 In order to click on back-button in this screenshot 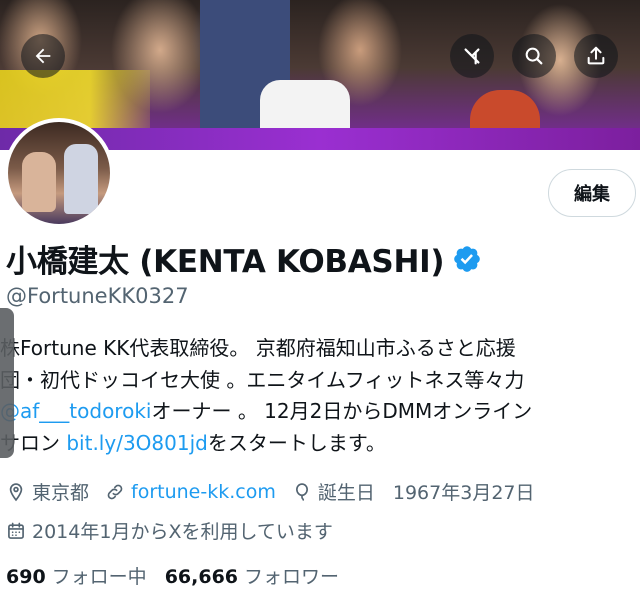, I will do `click(43, 56)`.